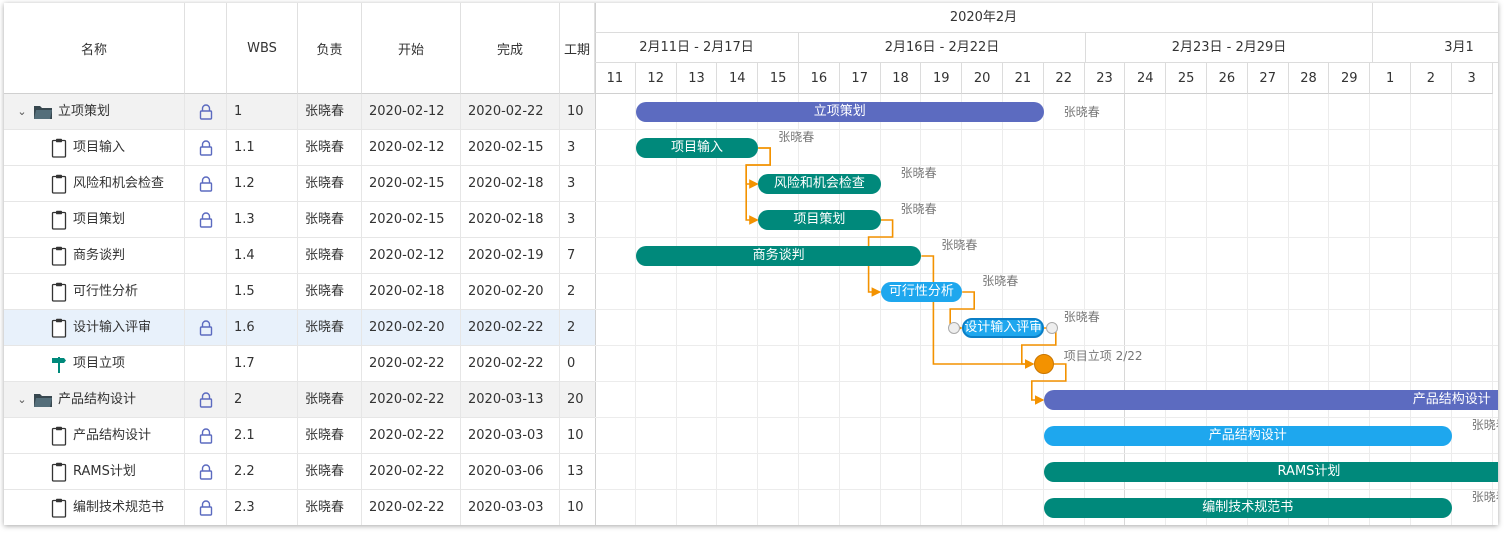 The height and width of the screenshot is (537, 1508). What do you see at coordinates (94, 48) in the screenshot?
I see `column-header-name: 名称` at bounding box center [94, 48].